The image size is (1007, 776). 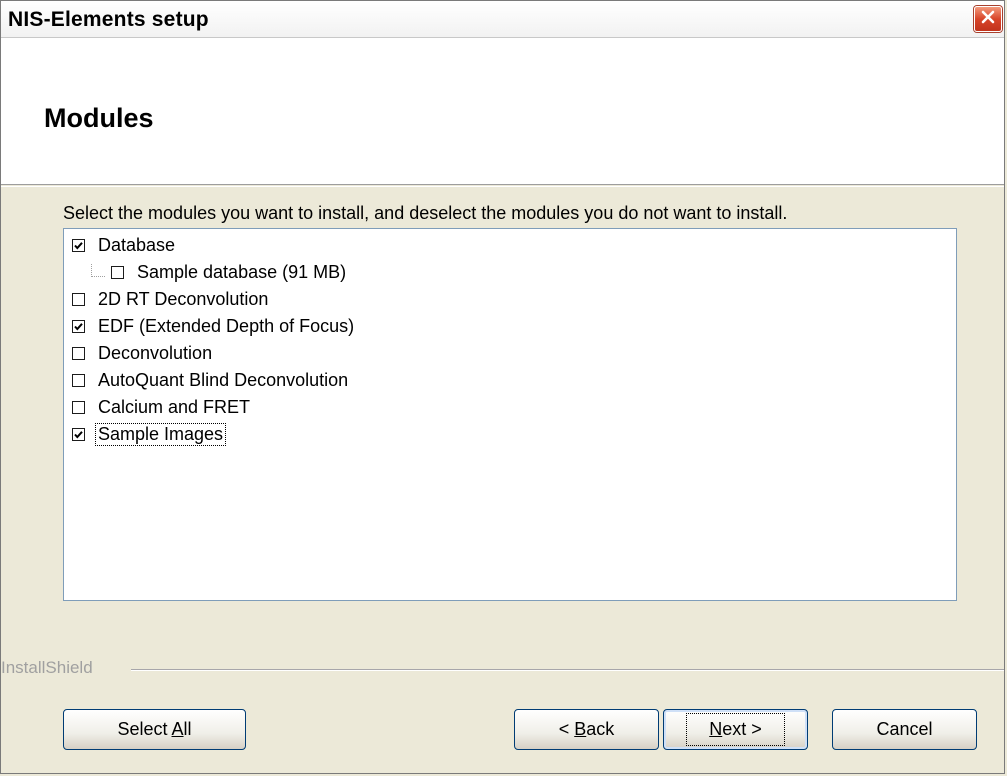 I want to click on module-label: Sample database (91 MB), so click(x=242, y=271).